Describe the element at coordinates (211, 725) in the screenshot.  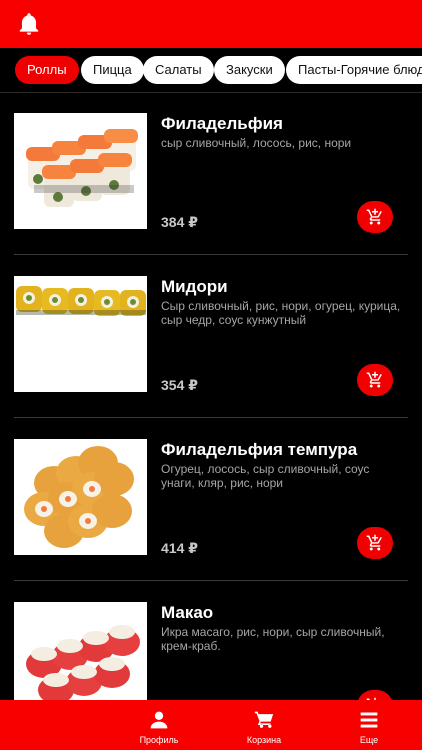
I see `bottom-nav: Профиль Корзина Еще` at that location.